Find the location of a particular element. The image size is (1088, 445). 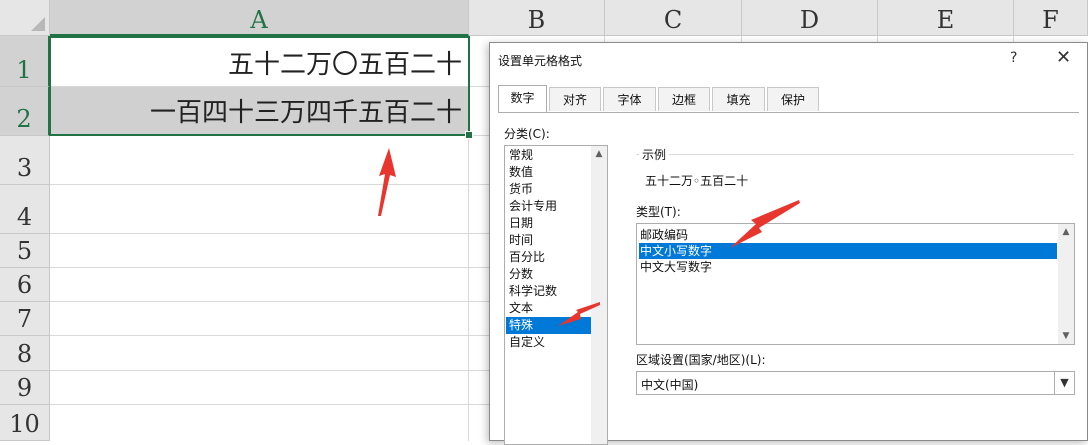

category-item: 时间 is located at coordinates (550, 240).